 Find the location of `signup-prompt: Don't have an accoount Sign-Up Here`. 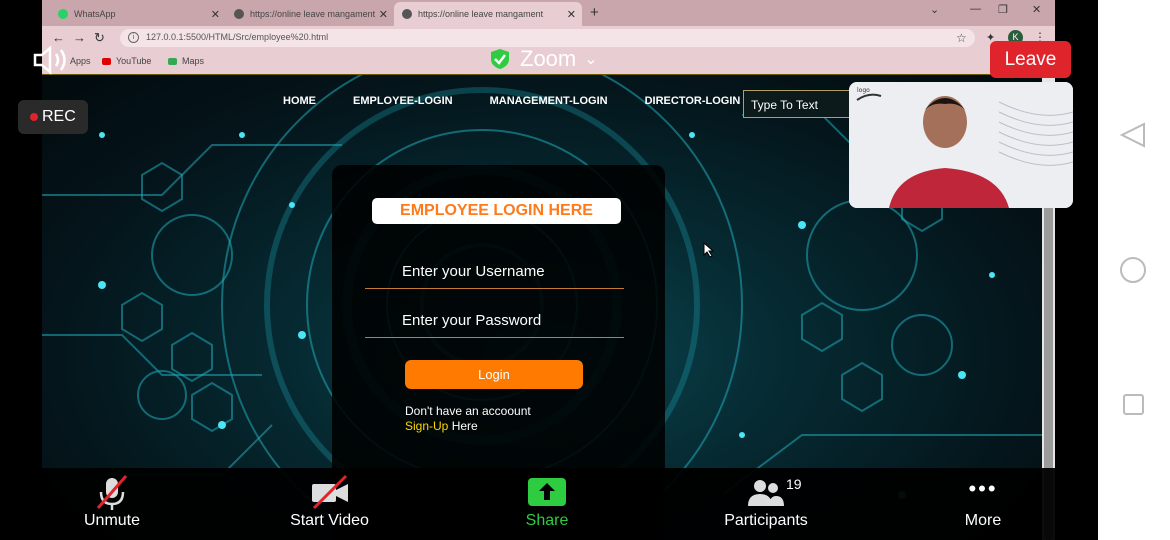

signup-prompt: Don't have an accoount Sign-Up Here is located at coordinates (468, 419).